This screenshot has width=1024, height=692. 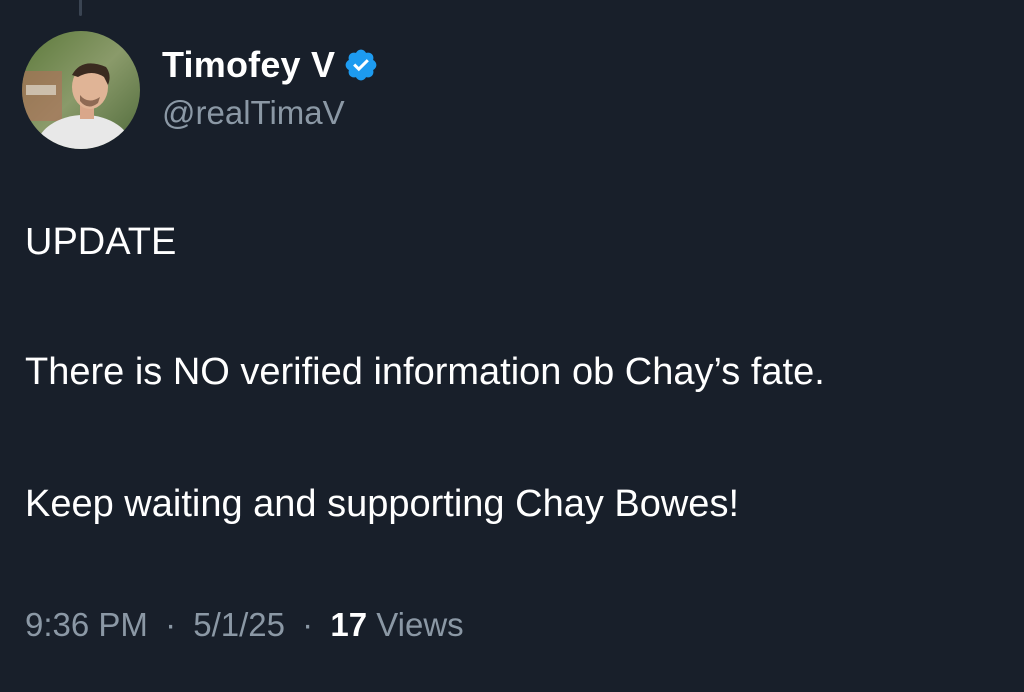 I want to click on post-paragraph: UPDATE, so click(x=101, y=242).